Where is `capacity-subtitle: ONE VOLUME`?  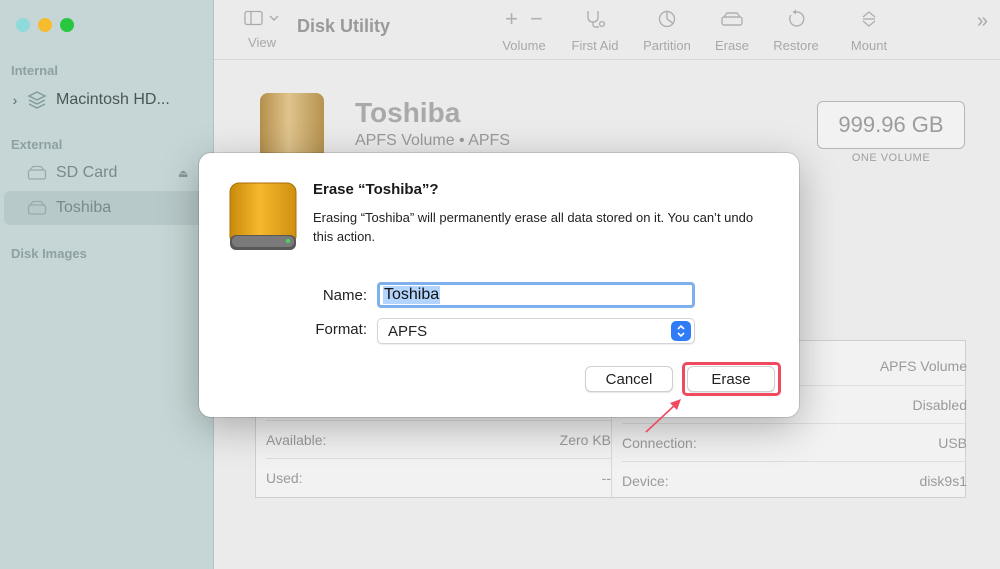 capacity-subtitle: ONE VOLUME is located at coordinates (891, 158).